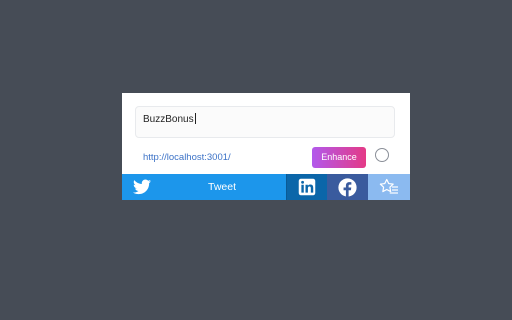 The width and height of the screenshot is (512, 320). I want to click on page-url-link: http://localhost:3001/, so click(187, 157).